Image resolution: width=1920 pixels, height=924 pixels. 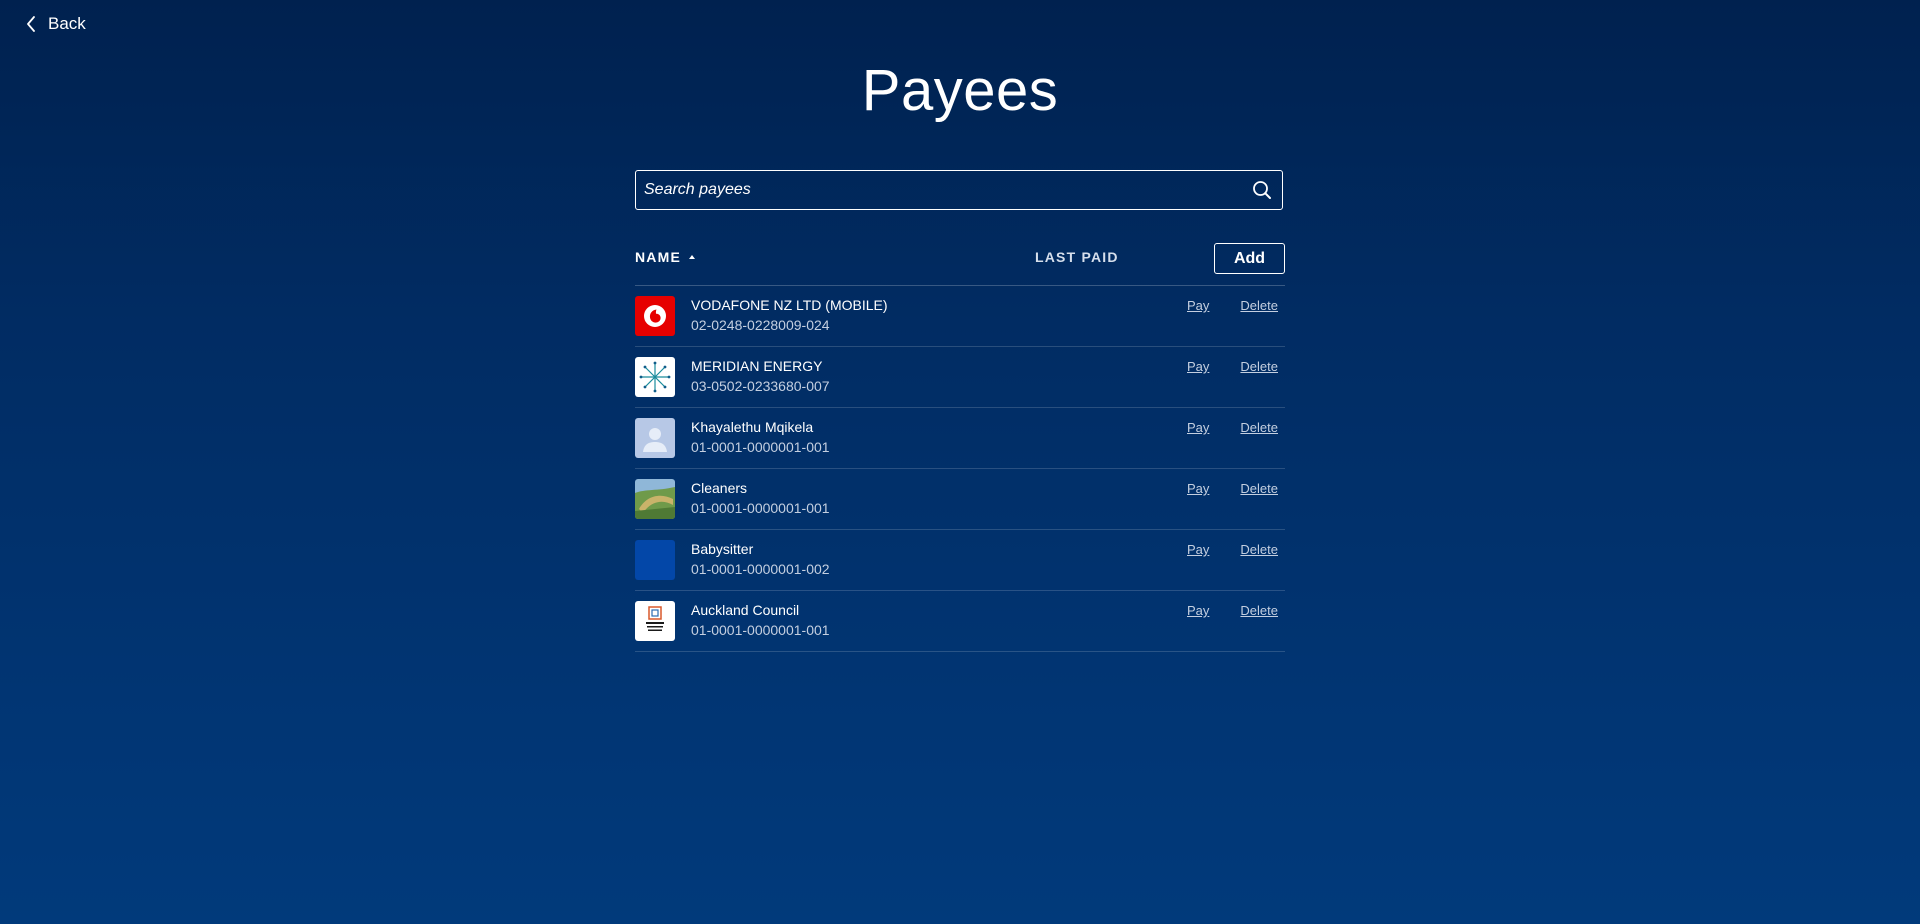 I want to click on add-payee-button: Add, so click(x=1249, y=258).